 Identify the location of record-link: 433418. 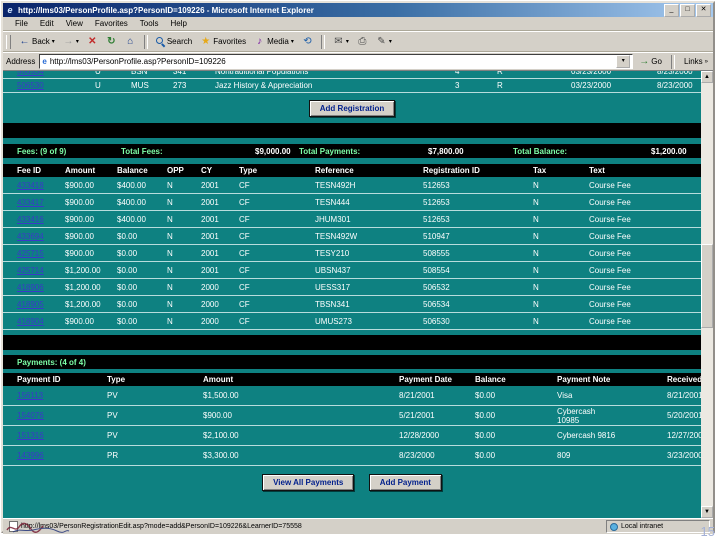
(30, 185).